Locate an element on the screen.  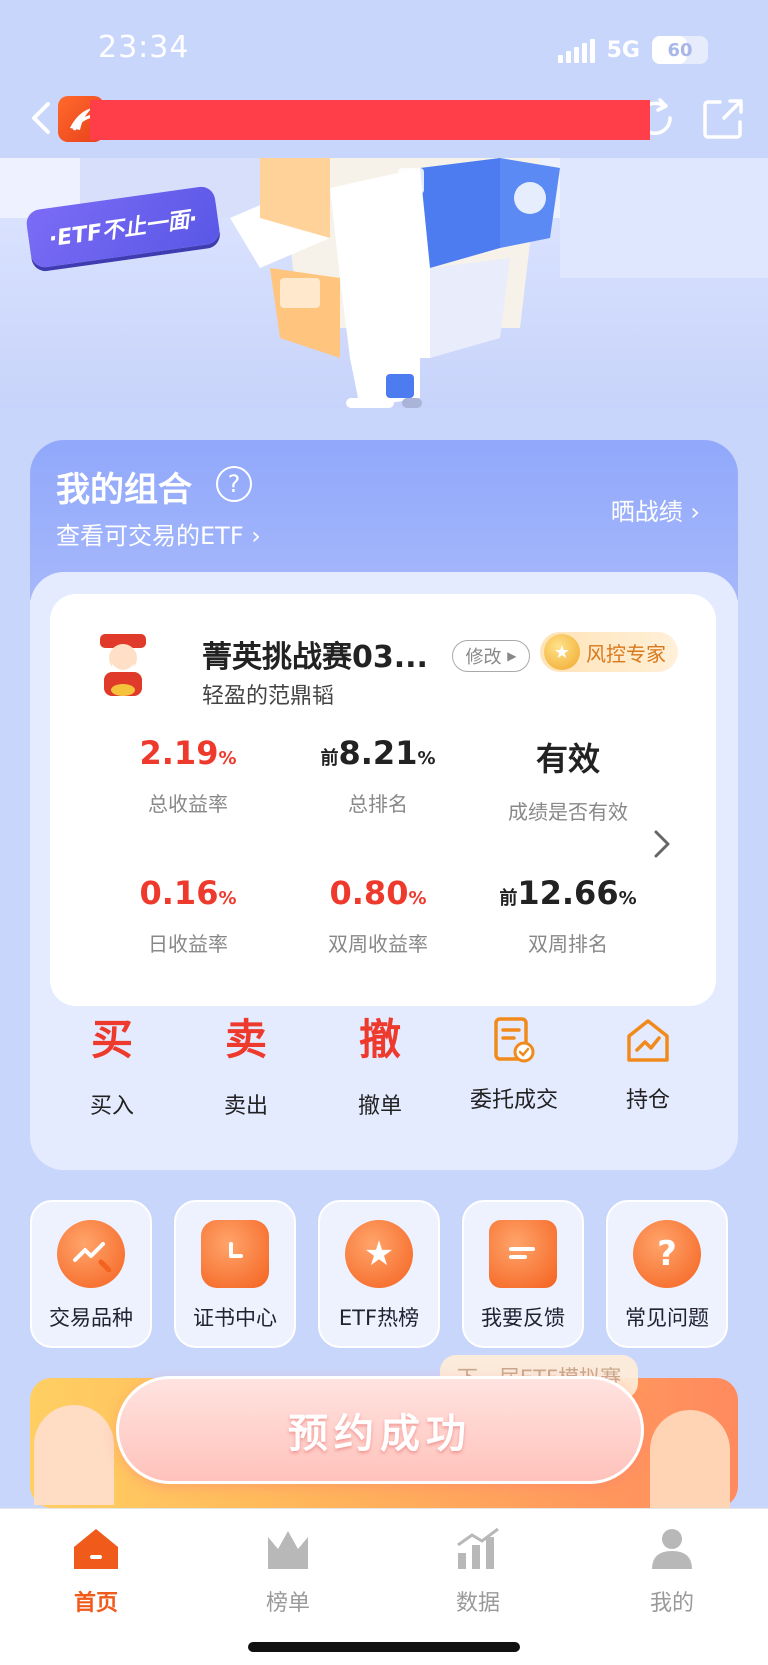
shortcut-trading-products: 交易品种 is located at coordinates (91, 1274).